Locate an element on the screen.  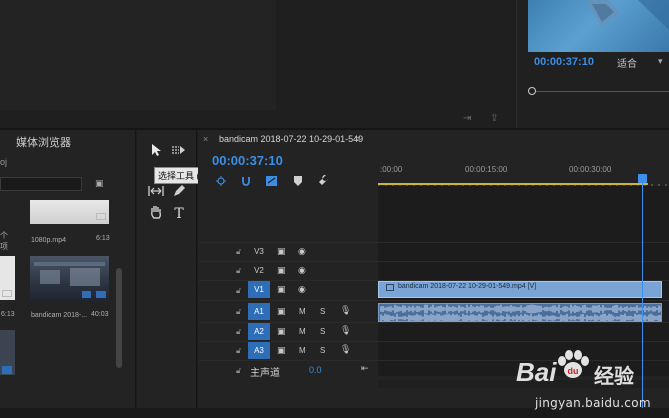
program-timecode: 00:00:37:10 is located at coordinates (564, 62).